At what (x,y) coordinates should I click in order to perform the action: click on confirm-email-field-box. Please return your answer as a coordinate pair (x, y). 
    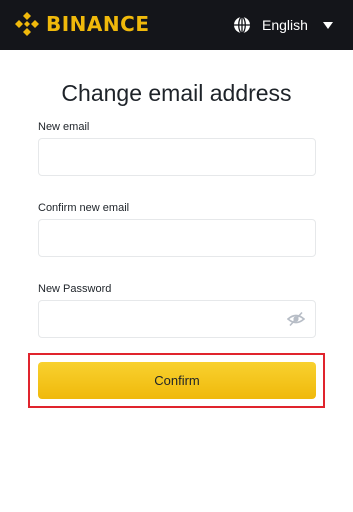
    Looking at the image, I should click on (177, 238).